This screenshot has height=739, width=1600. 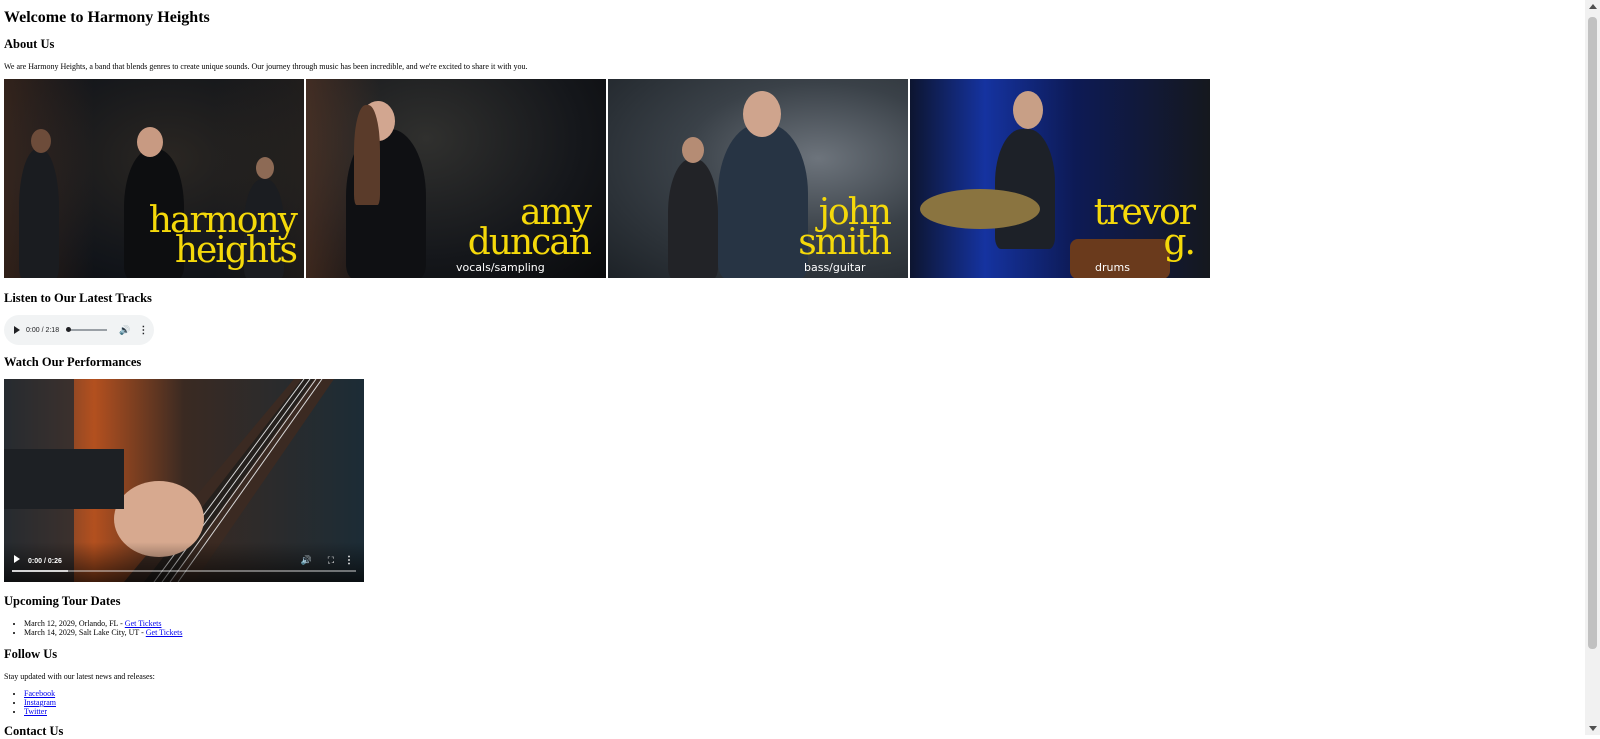 What do you see at coordinates (184, 480) in the screenshot?
I see `video-player: 0:00 / 0:26 🔊 ⛶ ⋮` at bounding box center [184, 480].